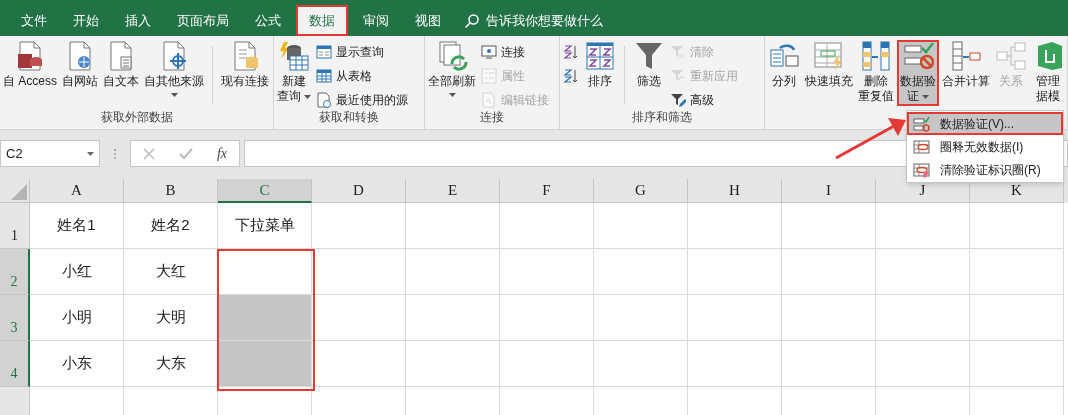 The width and height of the screenshot is (1068, 415). Describe the element at coordinates (77, 364) in the screenshot. I see `table-cell: 小东` at that location.